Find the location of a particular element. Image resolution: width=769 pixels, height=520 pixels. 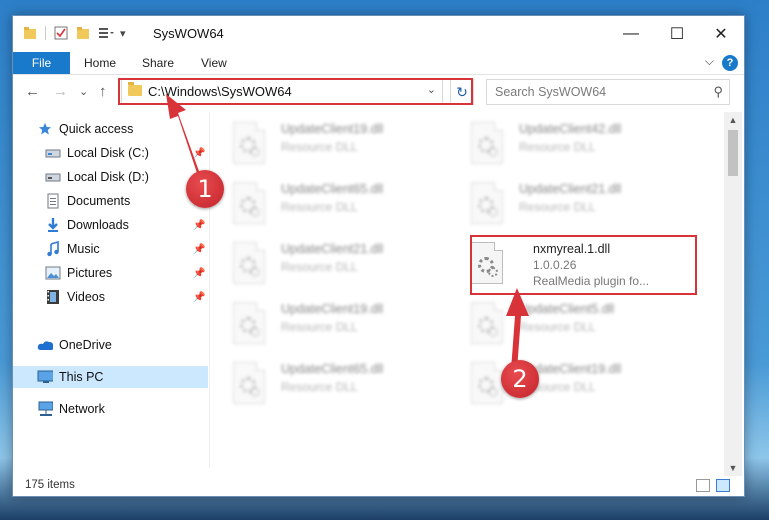

step-1-badge: 1 is located at coordinates (205, 189).